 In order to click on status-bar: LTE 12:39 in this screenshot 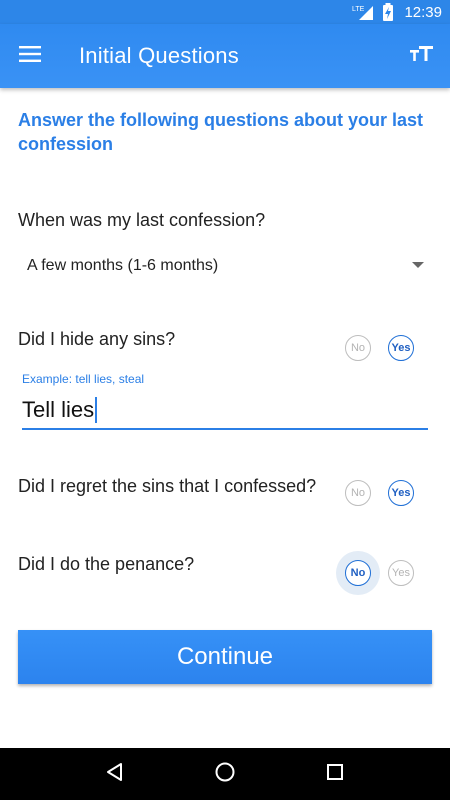, I will do `click(225, 12)`.